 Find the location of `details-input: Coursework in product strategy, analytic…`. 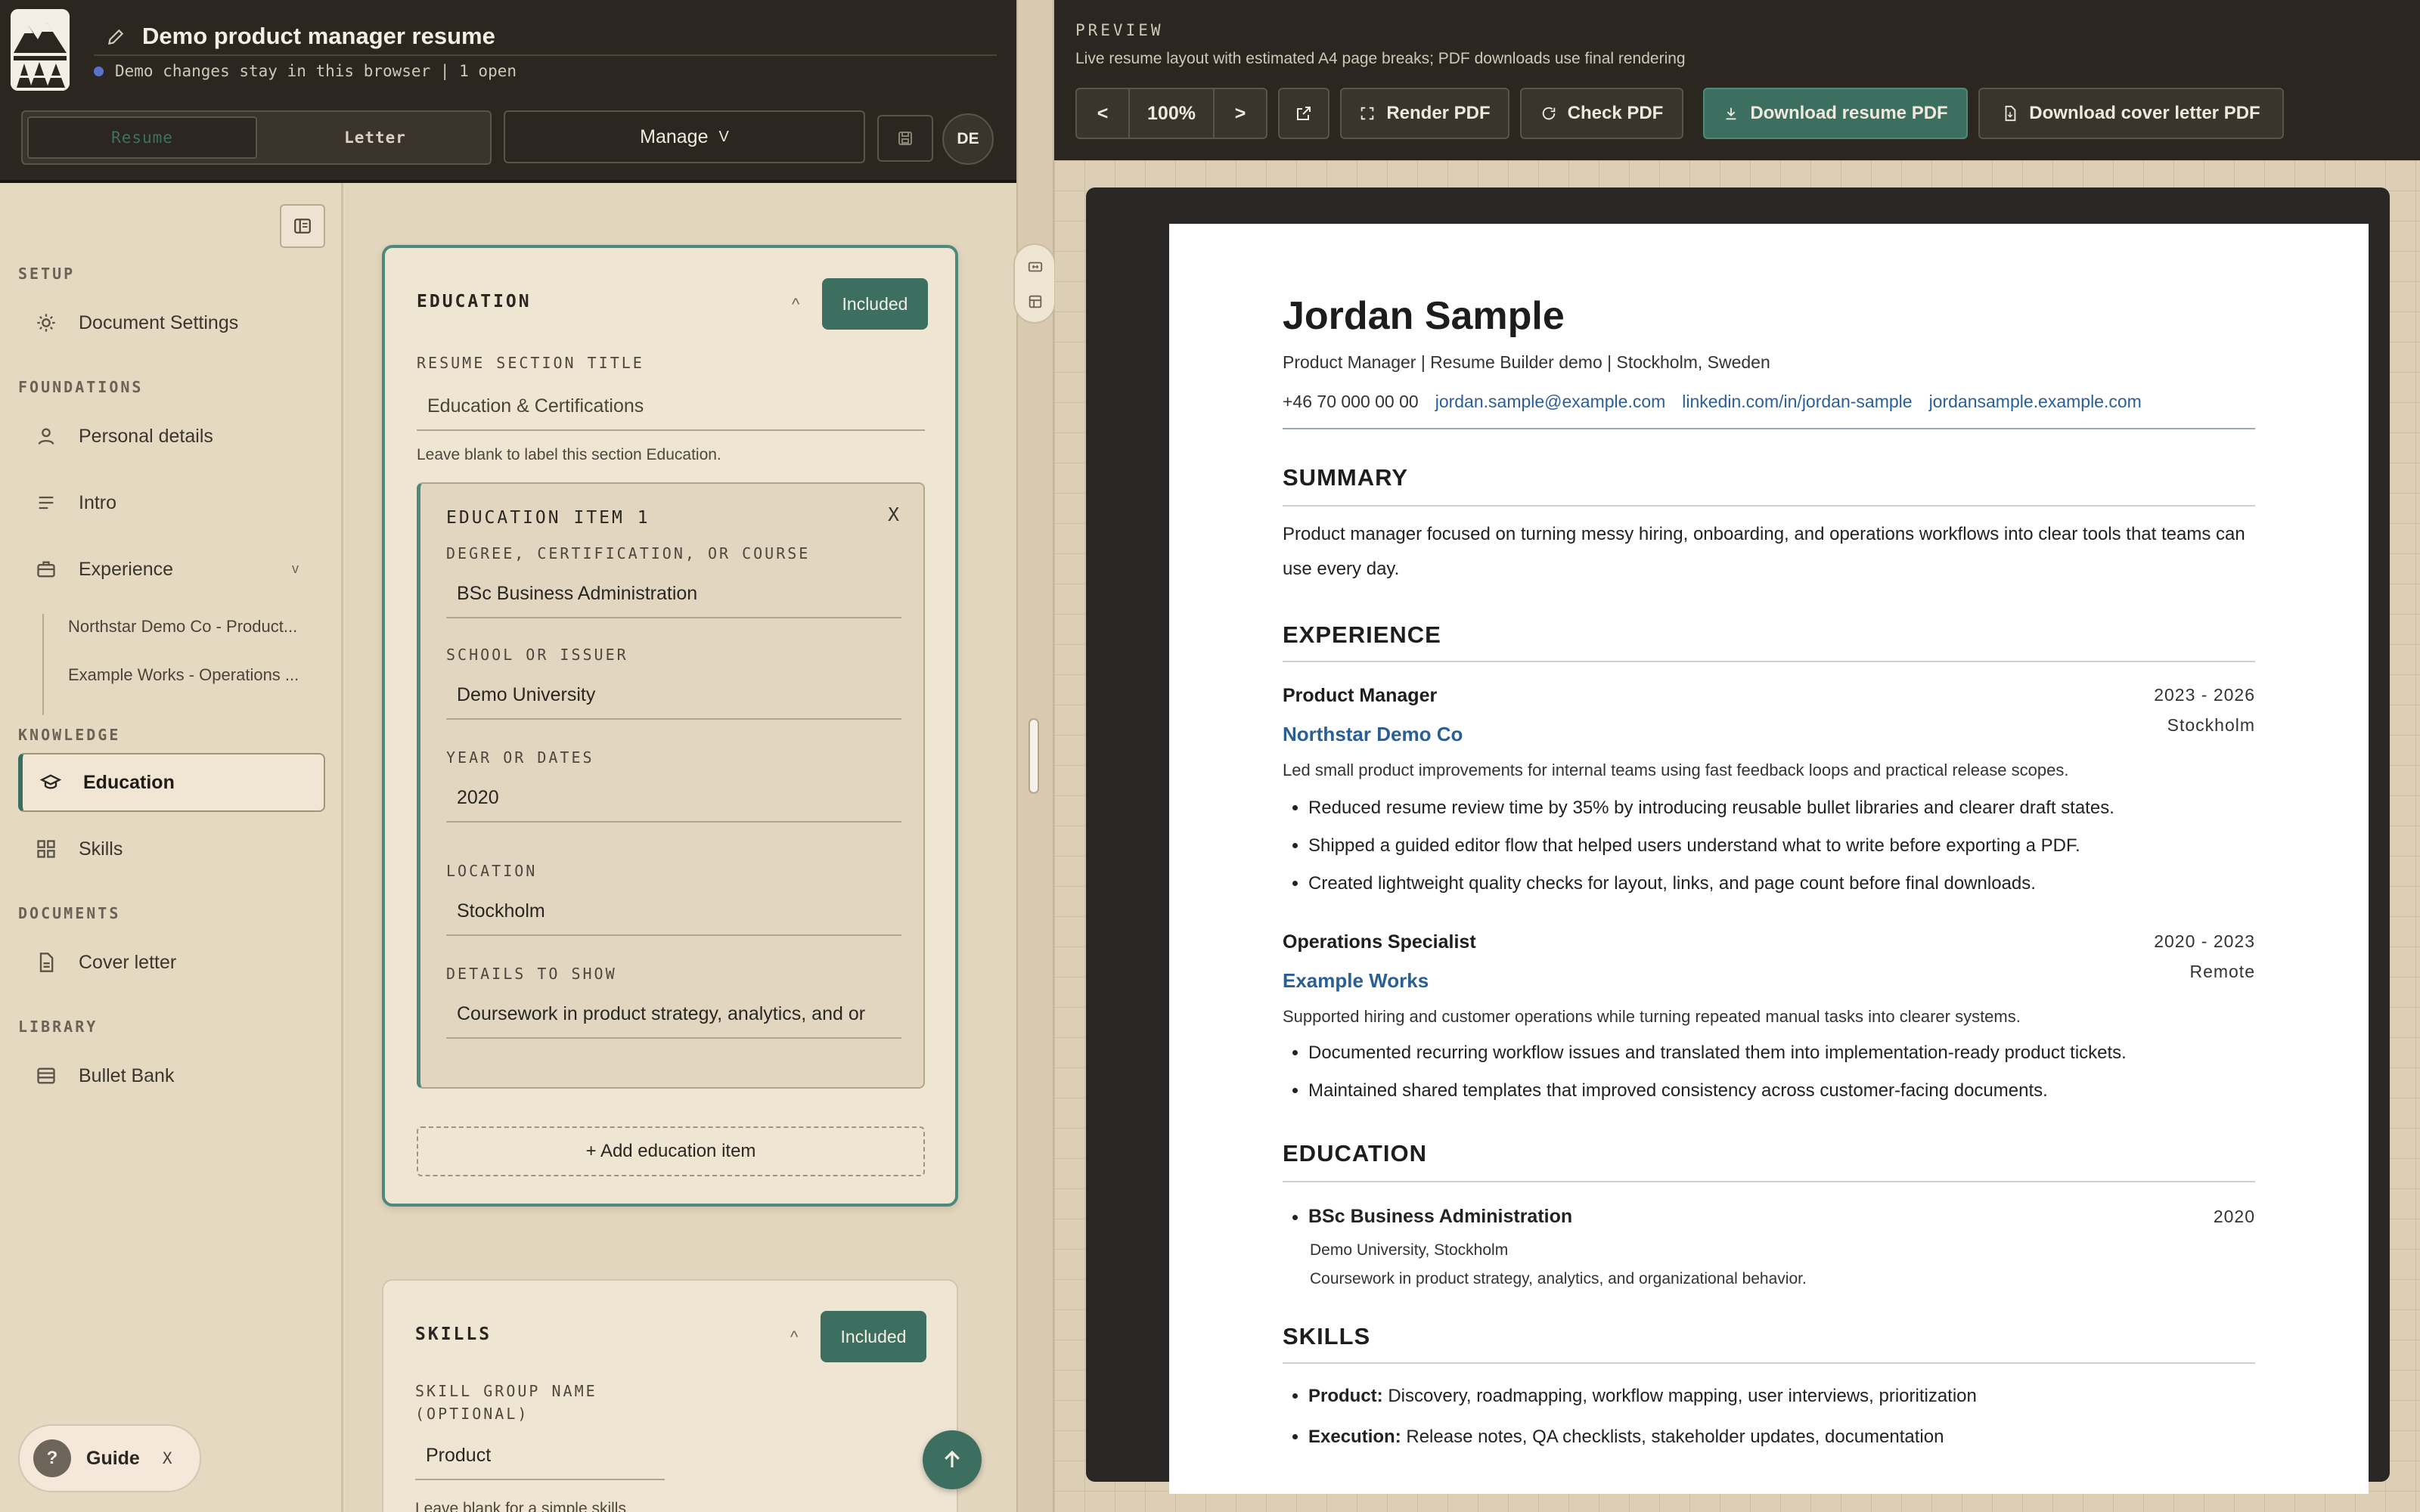

details-input: Coursework in product strategy, analytic… is located at coordinates (673, 1015).